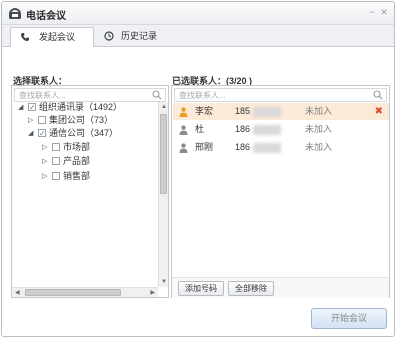  Describe the element at coordinates (201, 288) in the screenshot. I see `add-number-button: 添加号码` at that location.